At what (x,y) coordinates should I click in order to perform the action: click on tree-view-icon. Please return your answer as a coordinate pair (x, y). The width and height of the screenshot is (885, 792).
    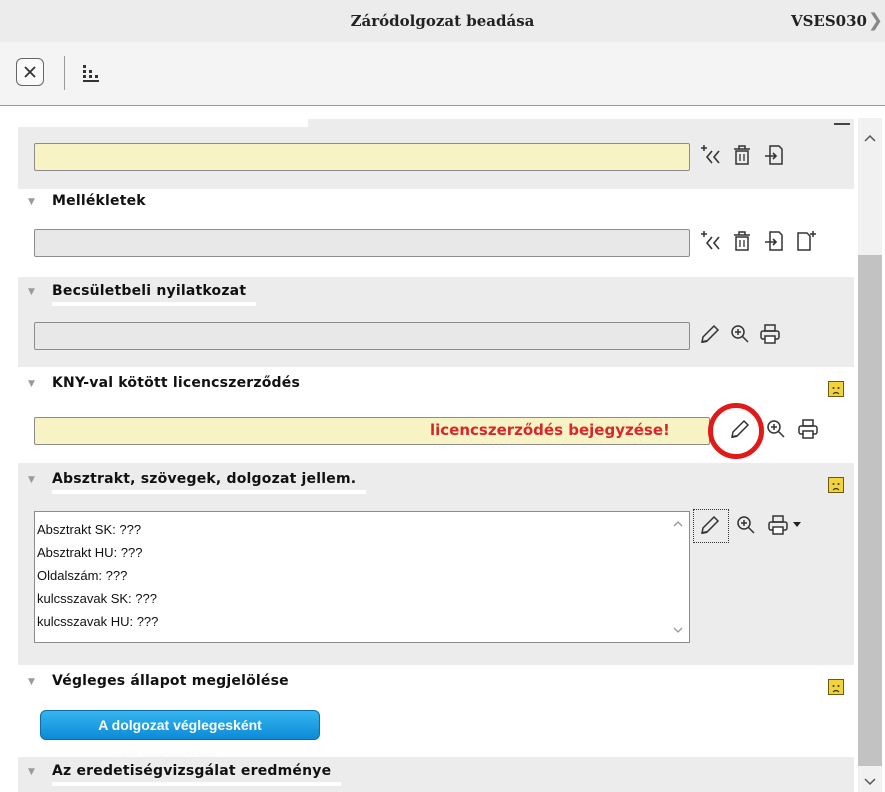
    Looking at the image, I should click on (91, 73).